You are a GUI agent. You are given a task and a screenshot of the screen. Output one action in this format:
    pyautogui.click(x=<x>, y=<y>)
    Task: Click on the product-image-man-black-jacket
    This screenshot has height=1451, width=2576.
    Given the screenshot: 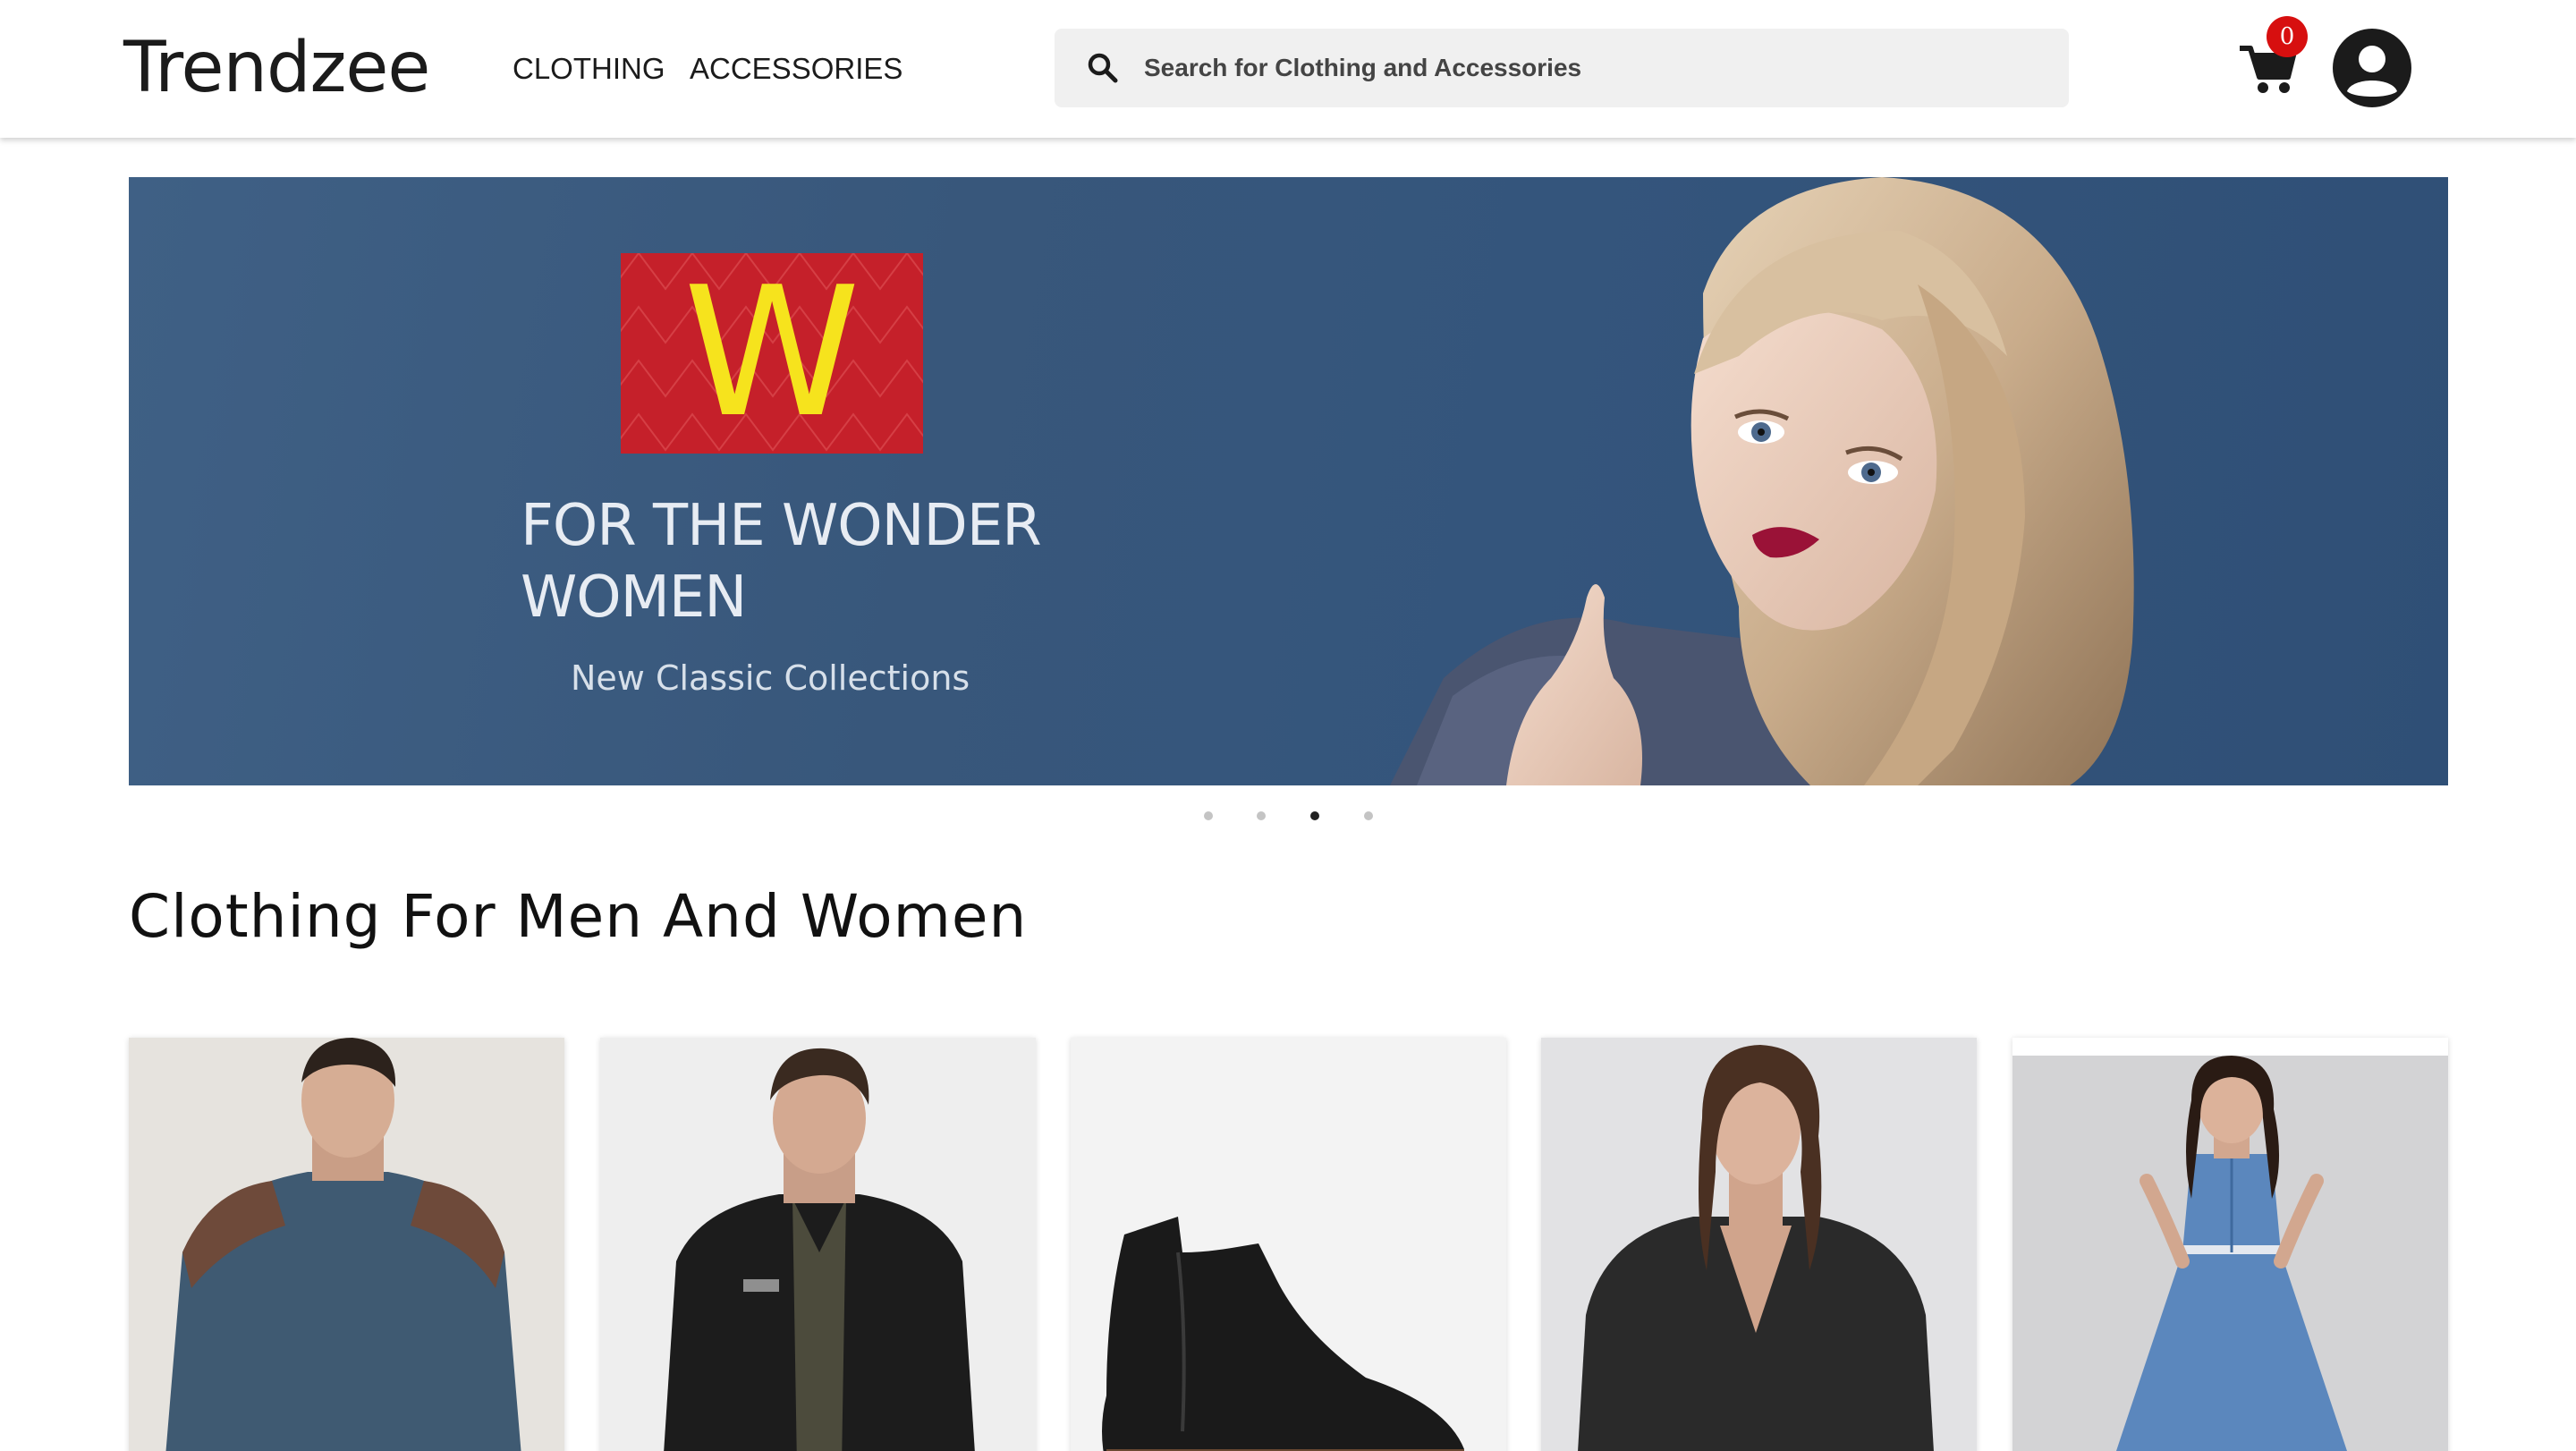 What is the action you would take?
    pyautogui.click(x=818, y=1244)
    